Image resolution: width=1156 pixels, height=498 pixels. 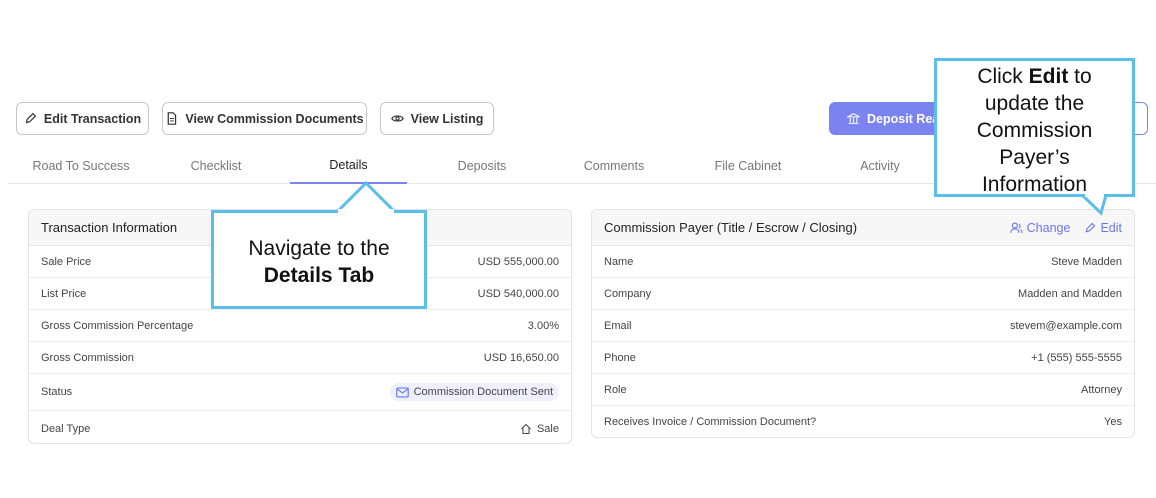 I want to click on payer-actions: Change Edit, so click(x=1065, y=228).